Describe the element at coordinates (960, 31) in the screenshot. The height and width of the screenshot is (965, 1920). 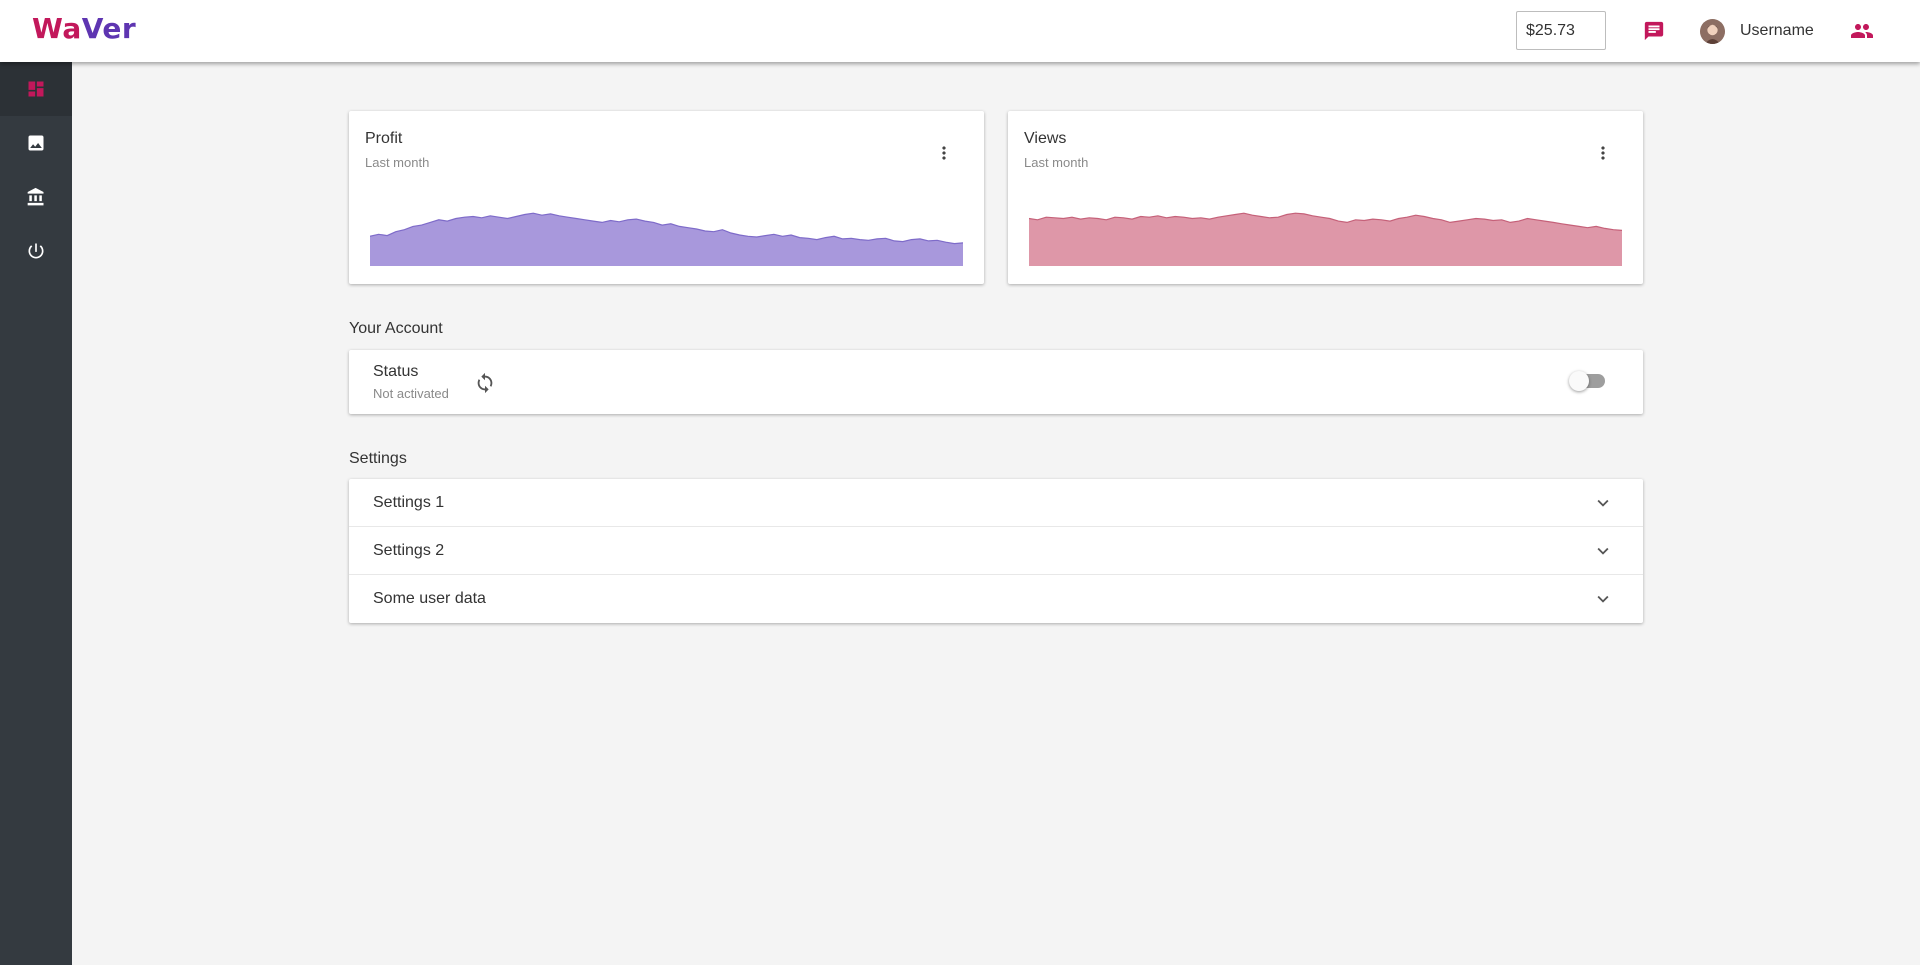
I see `top-bar: WaVer Username` at that location.